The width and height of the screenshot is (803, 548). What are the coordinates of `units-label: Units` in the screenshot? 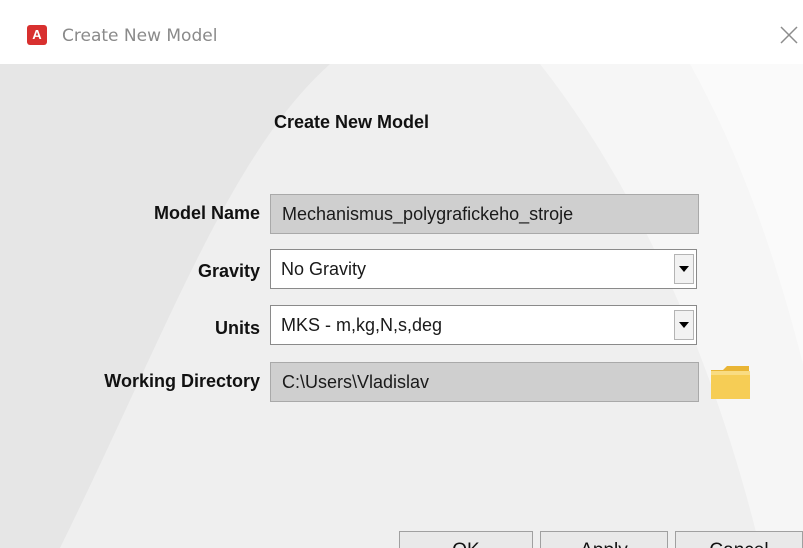 It's located at (237, 328).